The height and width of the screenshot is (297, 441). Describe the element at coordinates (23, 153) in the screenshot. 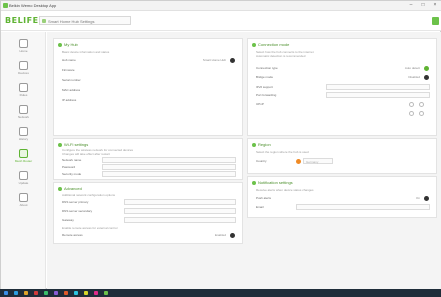

I see `router-icon` at that location.